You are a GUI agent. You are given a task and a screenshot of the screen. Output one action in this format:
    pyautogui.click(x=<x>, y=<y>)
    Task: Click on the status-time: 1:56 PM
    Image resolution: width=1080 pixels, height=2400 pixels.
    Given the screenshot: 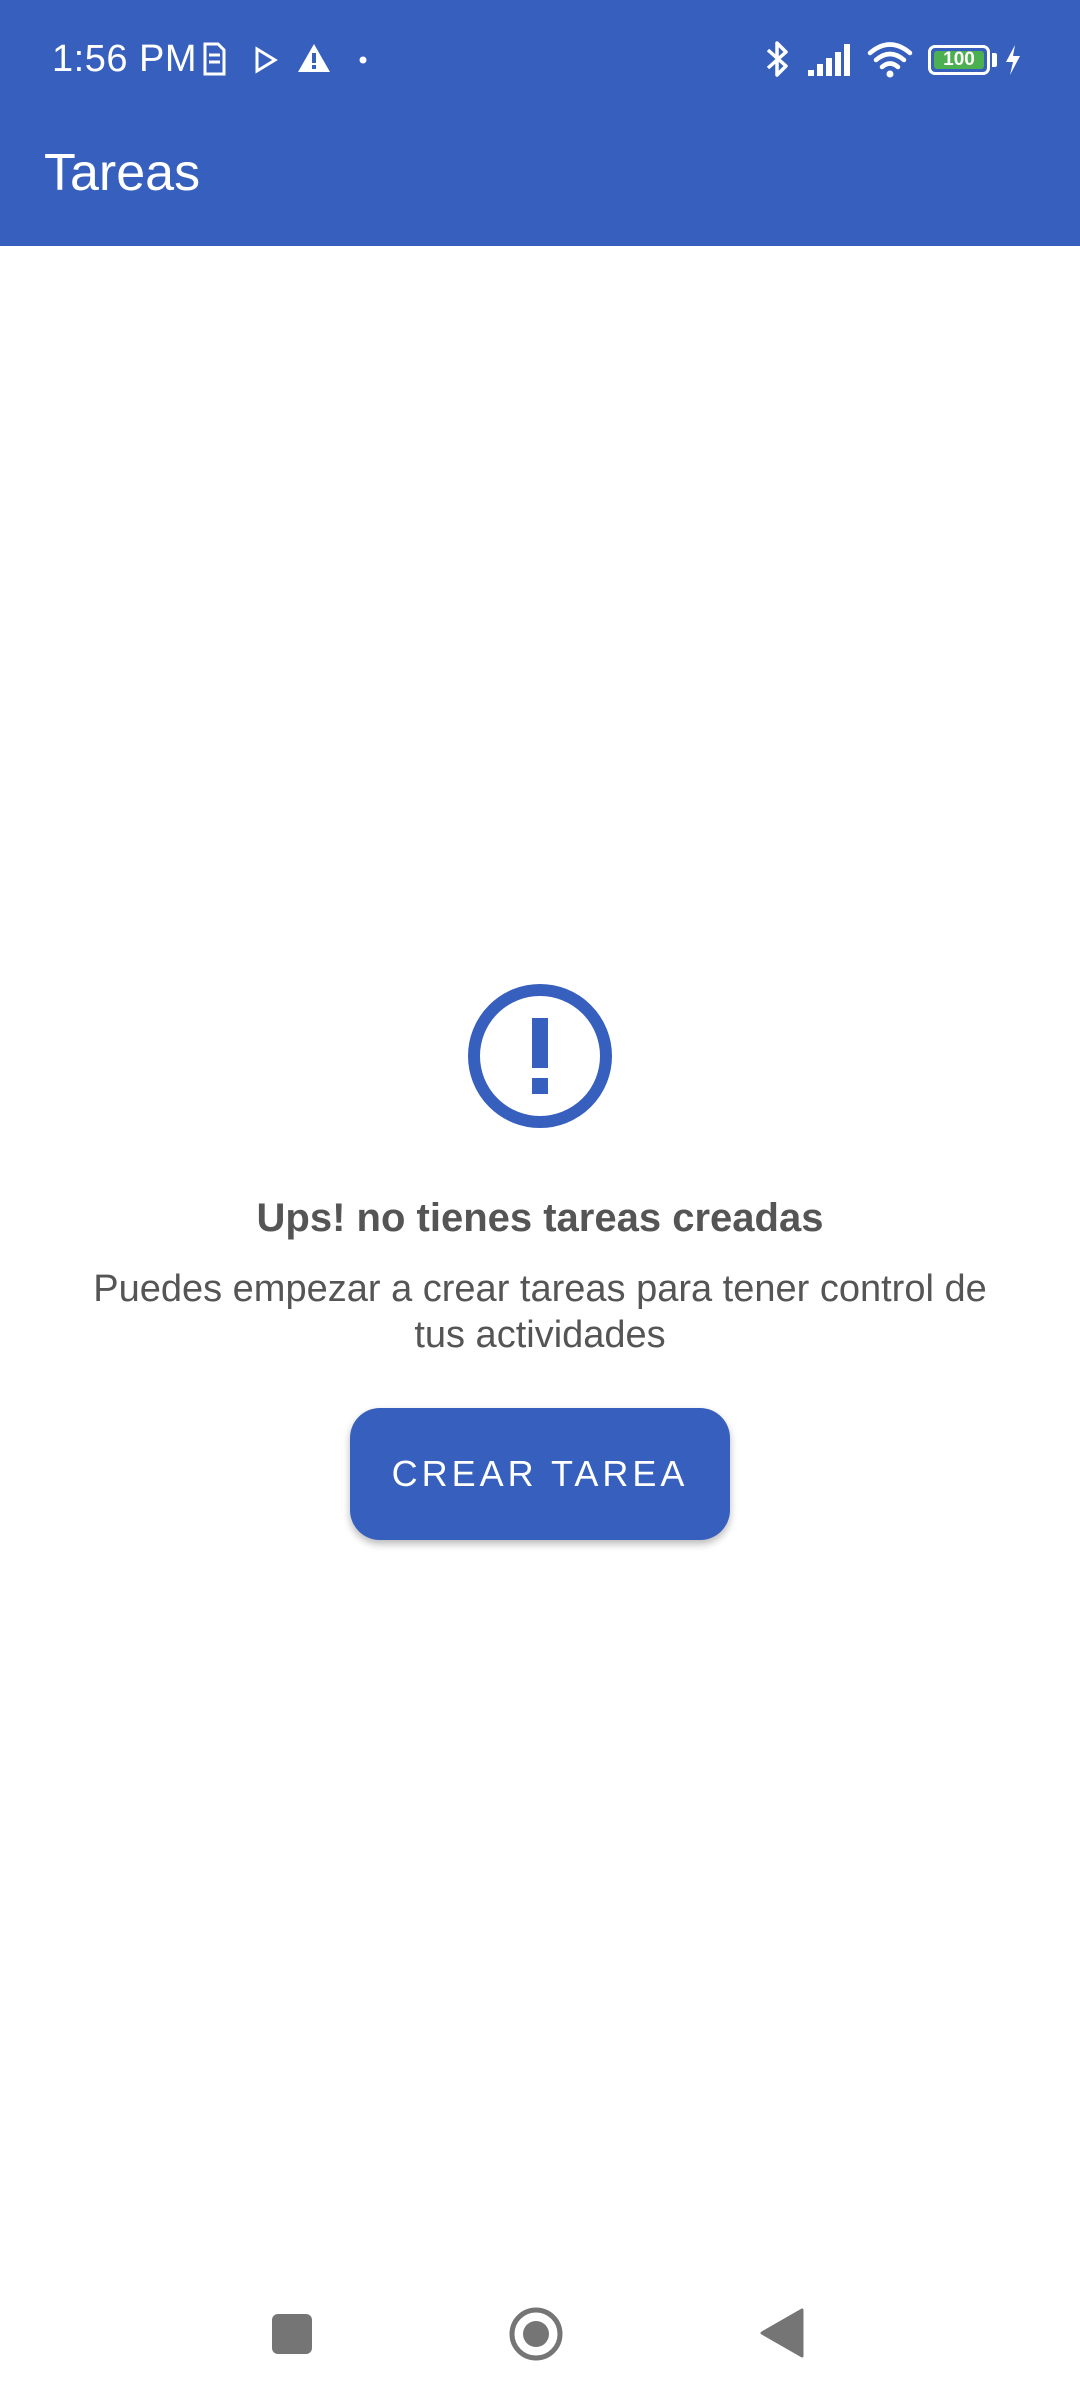 What is the action you would take?
    pyautogui.click(x=125, y=59)
    